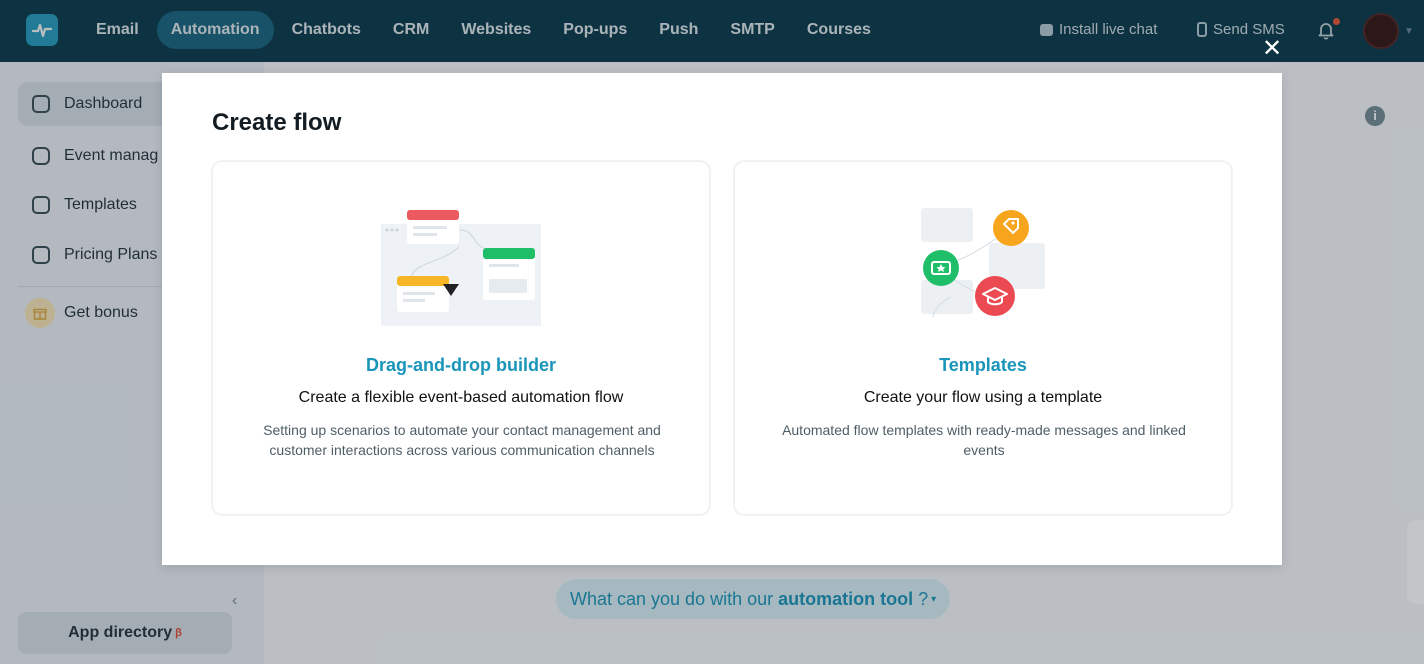 The height and width of the screenshot is (664, 1424). I want to click on card-subtitle: Create your flow using a template, so click(983, 397).